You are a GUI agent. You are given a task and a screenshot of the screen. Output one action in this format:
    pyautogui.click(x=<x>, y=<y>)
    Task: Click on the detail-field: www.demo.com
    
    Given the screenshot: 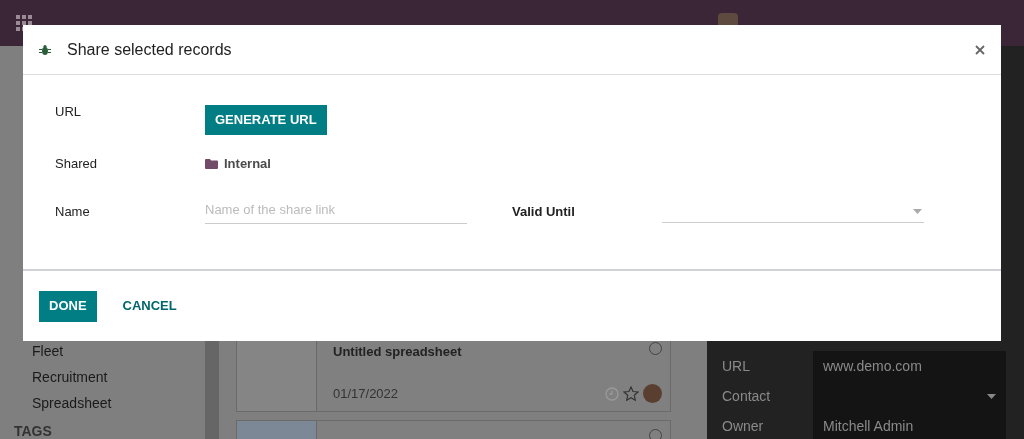 What is the action you would take?
    pyautogui.click(x=909, y=366)
    